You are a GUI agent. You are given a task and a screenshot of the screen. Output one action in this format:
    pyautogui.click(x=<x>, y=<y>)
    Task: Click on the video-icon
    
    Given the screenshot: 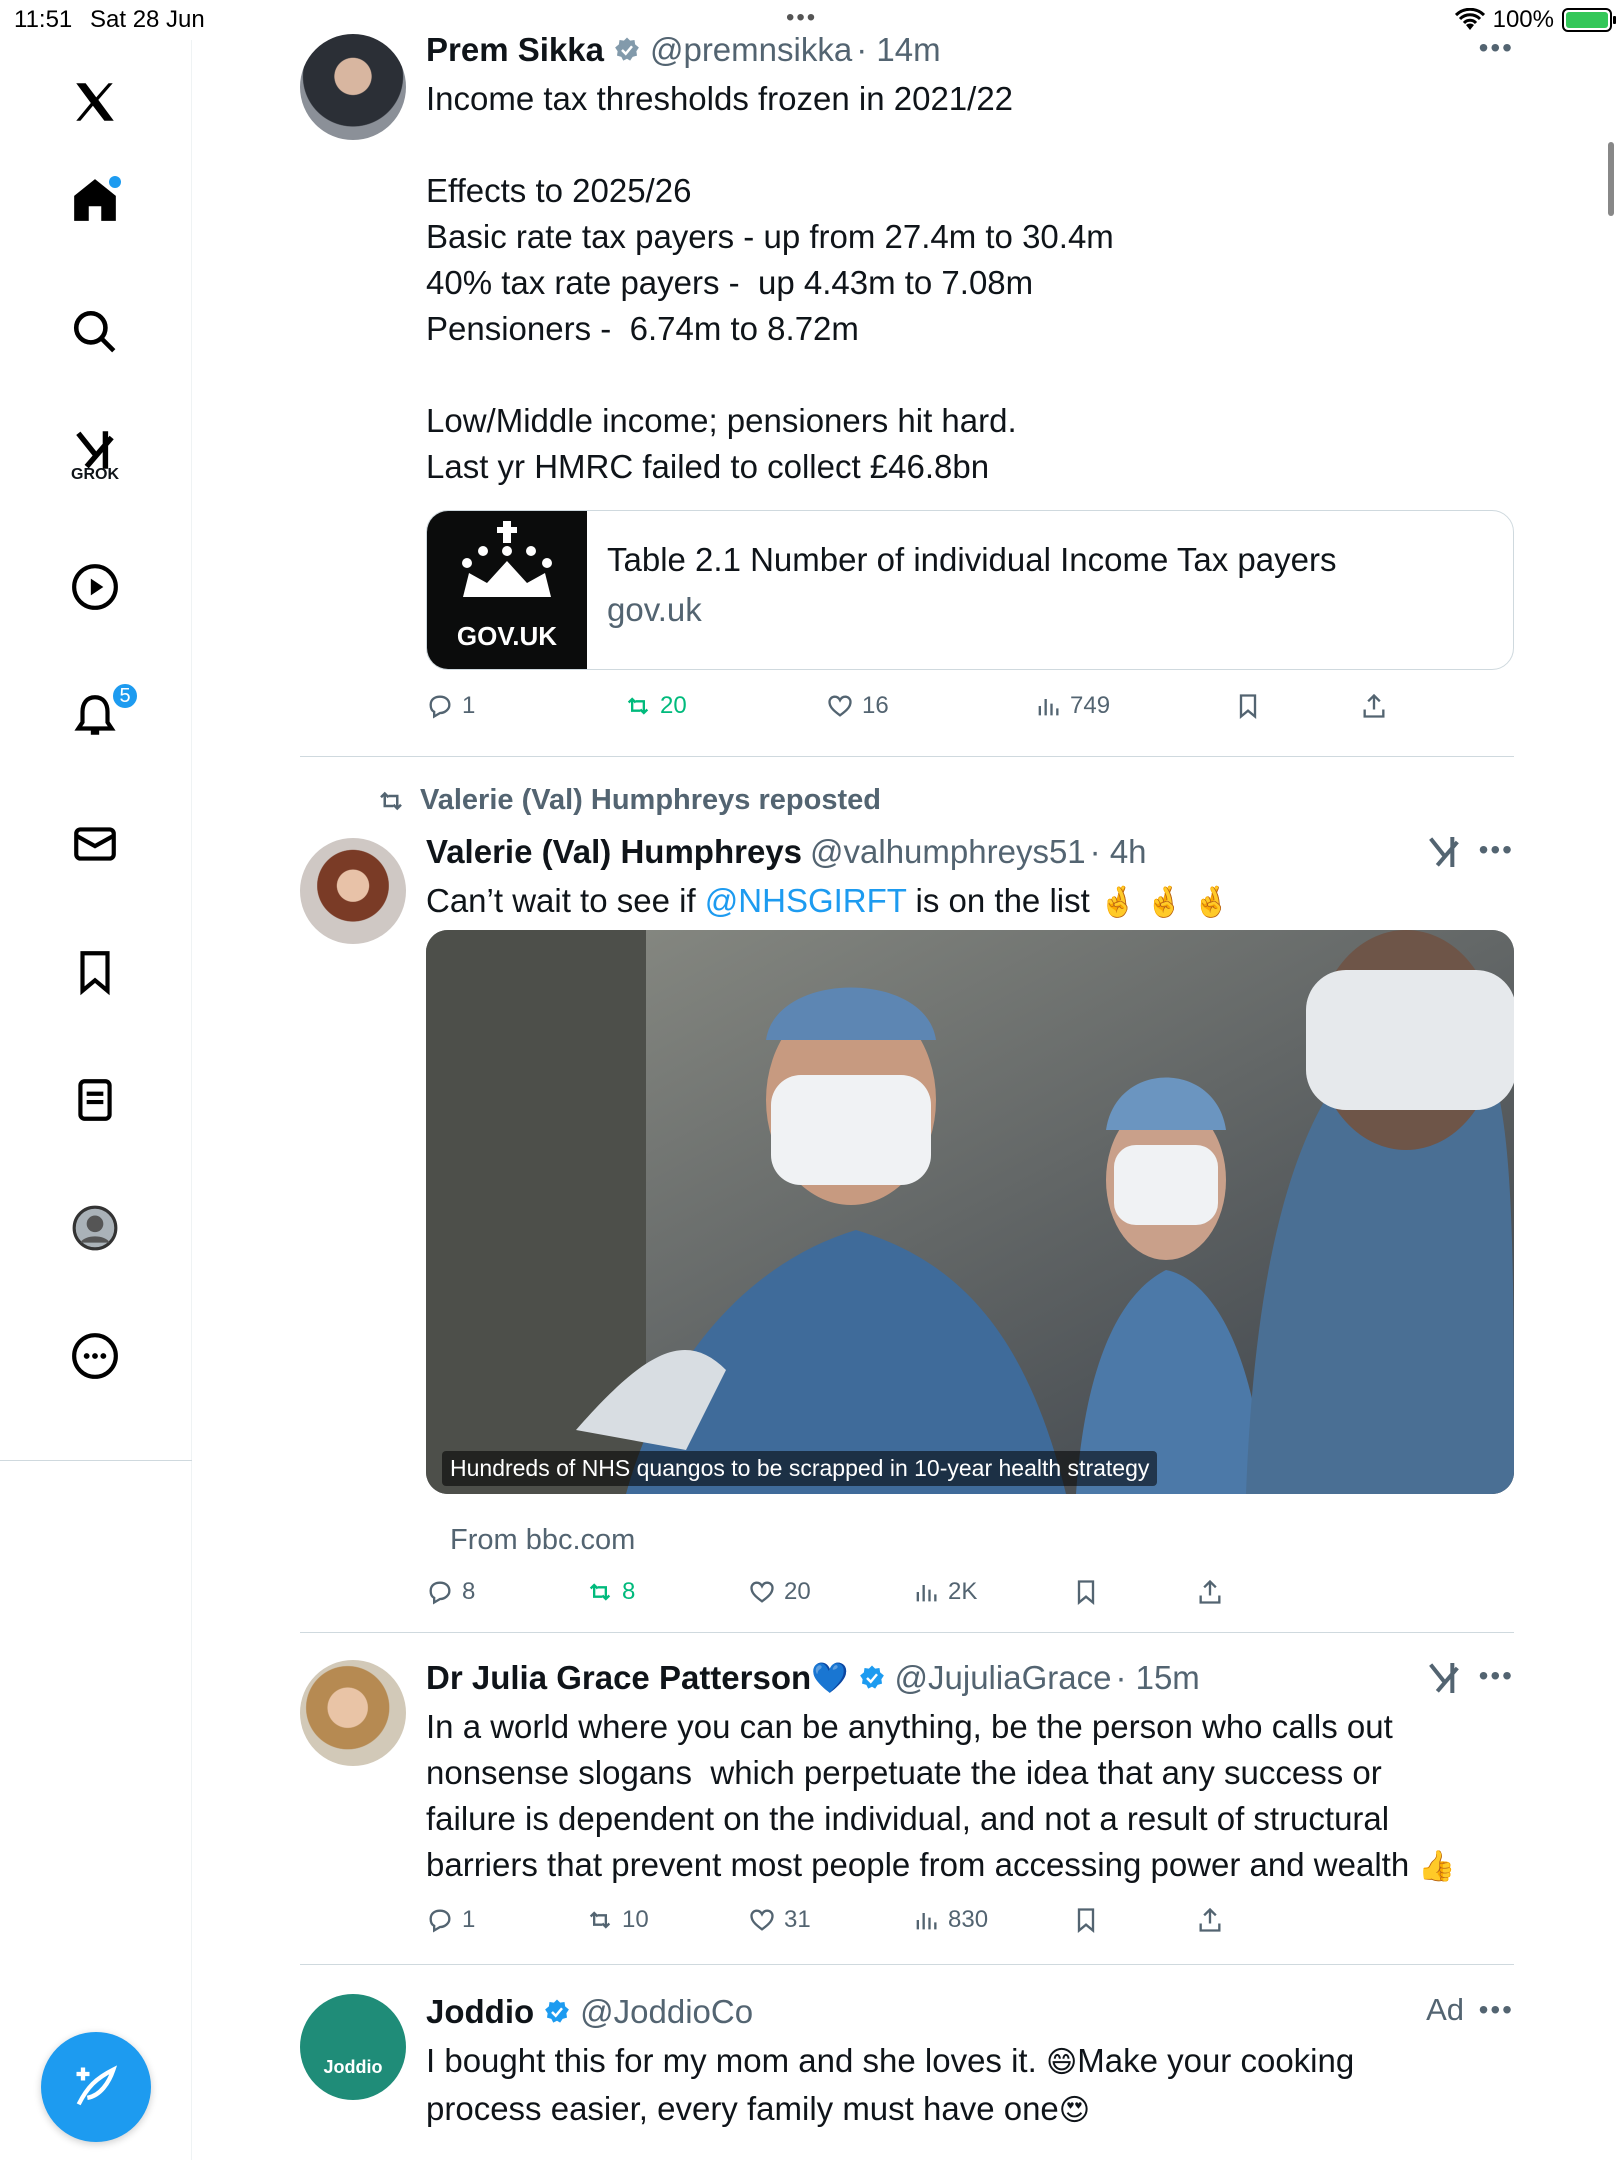 What is the action you would take?
    pyautogui.click(x=95, y=587)
    